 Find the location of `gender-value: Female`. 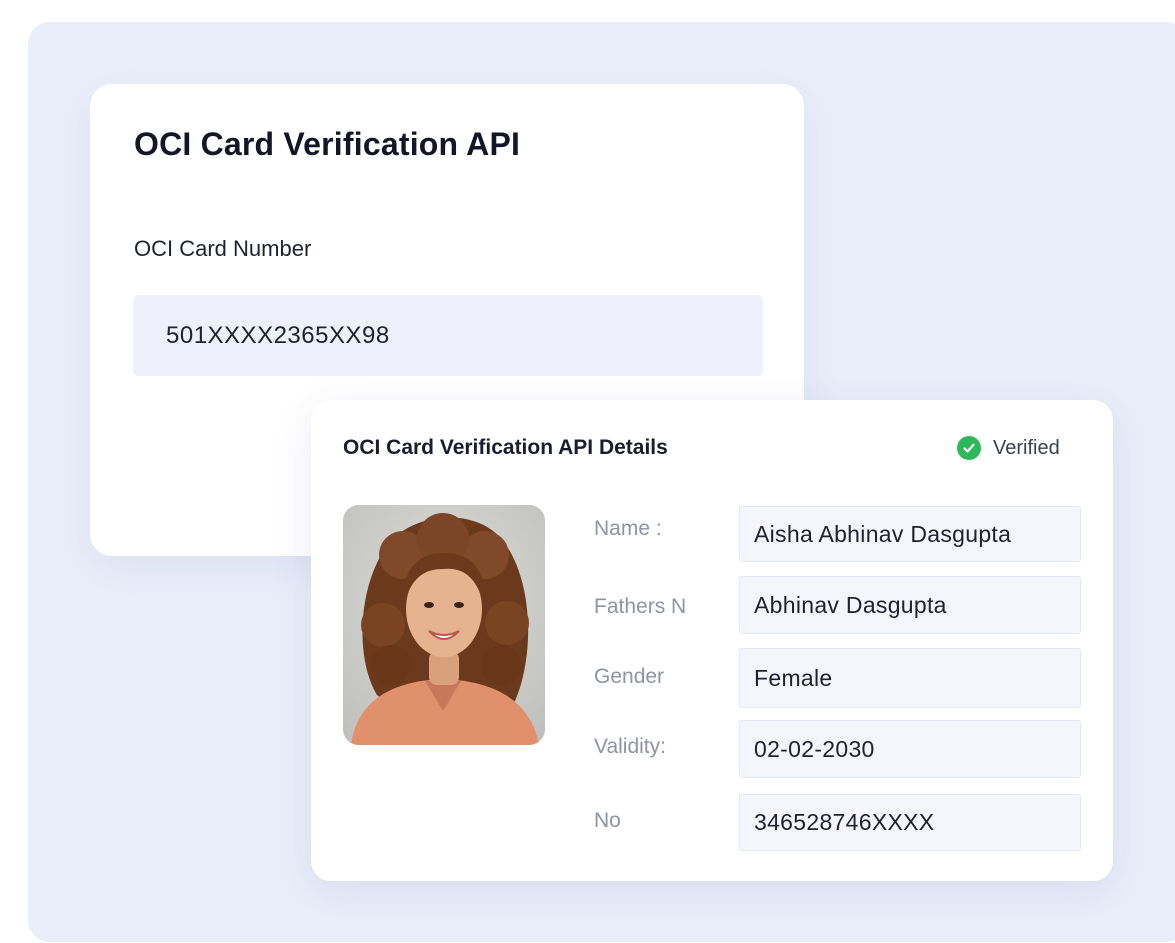

gender-value: Female is located at coordinates (910, 678).